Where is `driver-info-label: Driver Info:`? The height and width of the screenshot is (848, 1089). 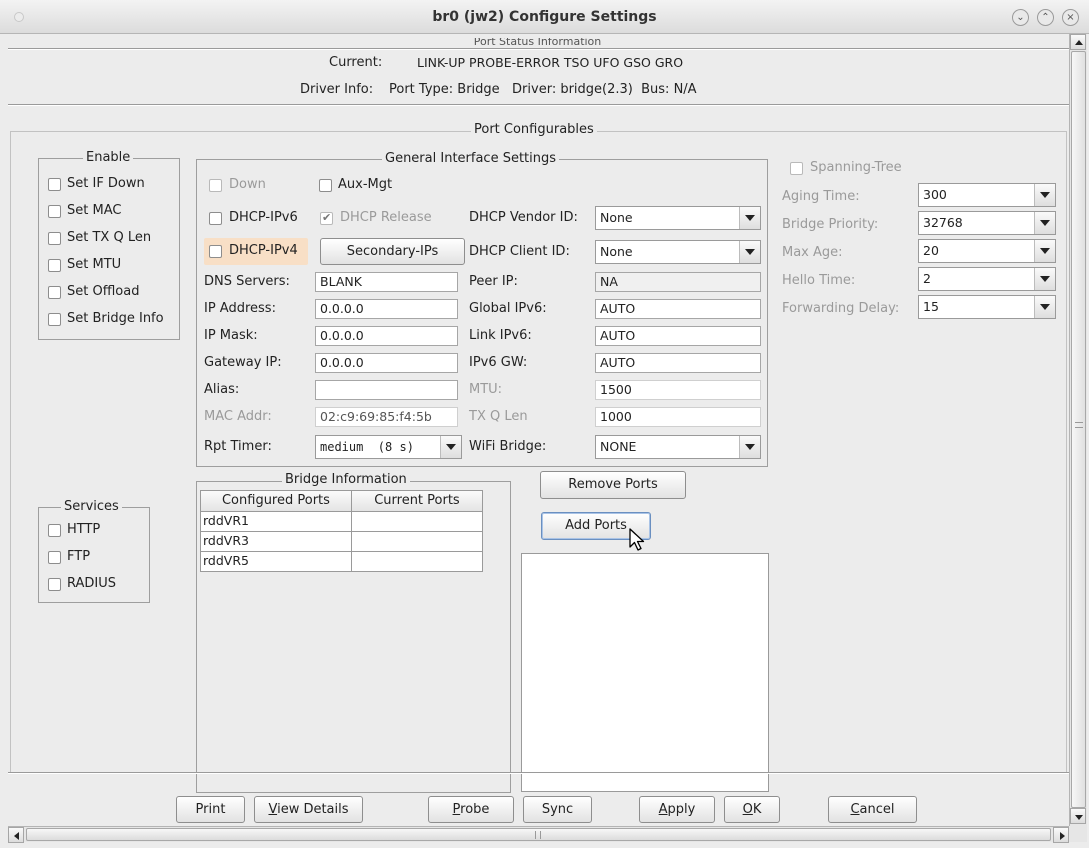 driver-info-label: Driver Info: is located at coordinates (337, 89).